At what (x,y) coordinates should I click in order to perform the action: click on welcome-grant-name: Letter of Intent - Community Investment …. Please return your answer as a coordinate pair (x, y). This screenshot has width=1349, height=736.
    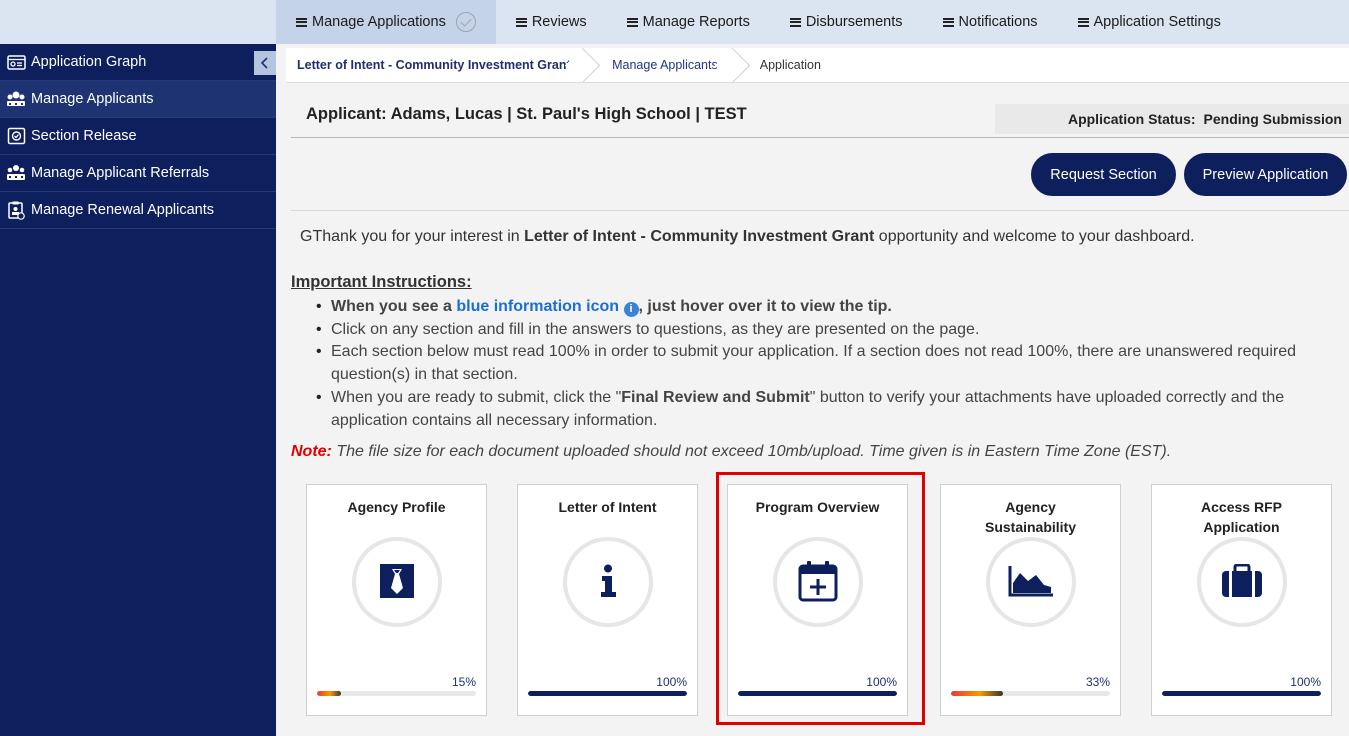
    Looking at the image, I should click on (699, 236).